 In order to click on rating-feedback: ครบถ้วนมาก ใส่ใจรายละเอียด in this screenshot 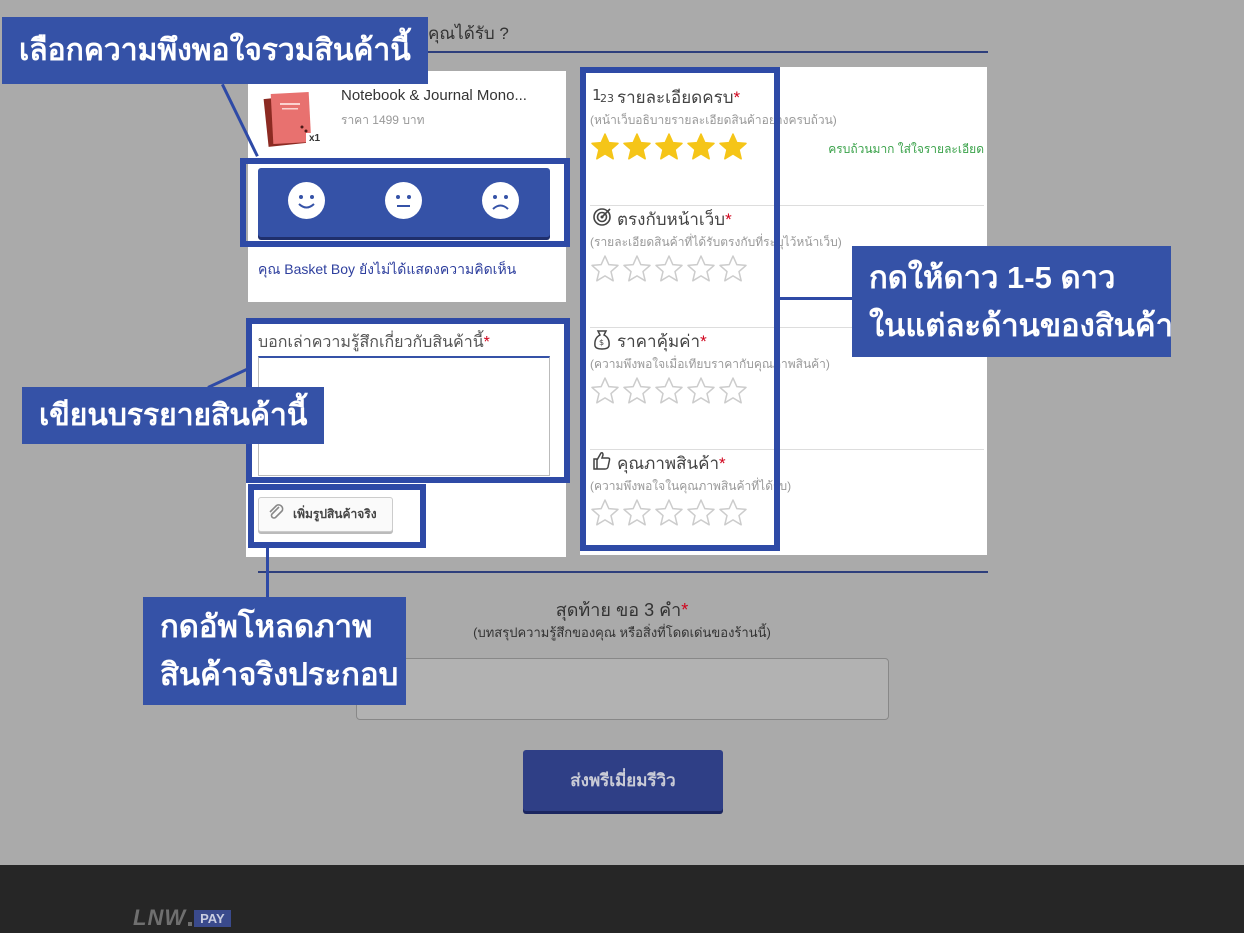, I will do `click(906, 149)`.